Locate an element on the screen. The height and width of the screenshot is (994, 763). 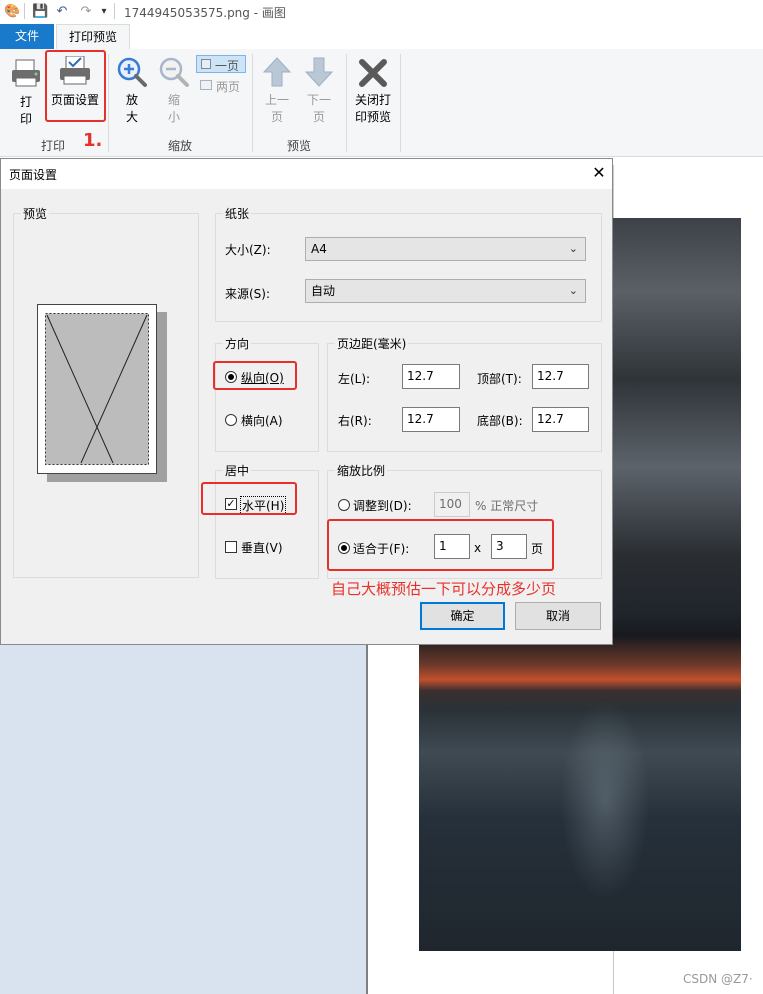
adjust-to-radio-dot is located at coordinates (344, 505).